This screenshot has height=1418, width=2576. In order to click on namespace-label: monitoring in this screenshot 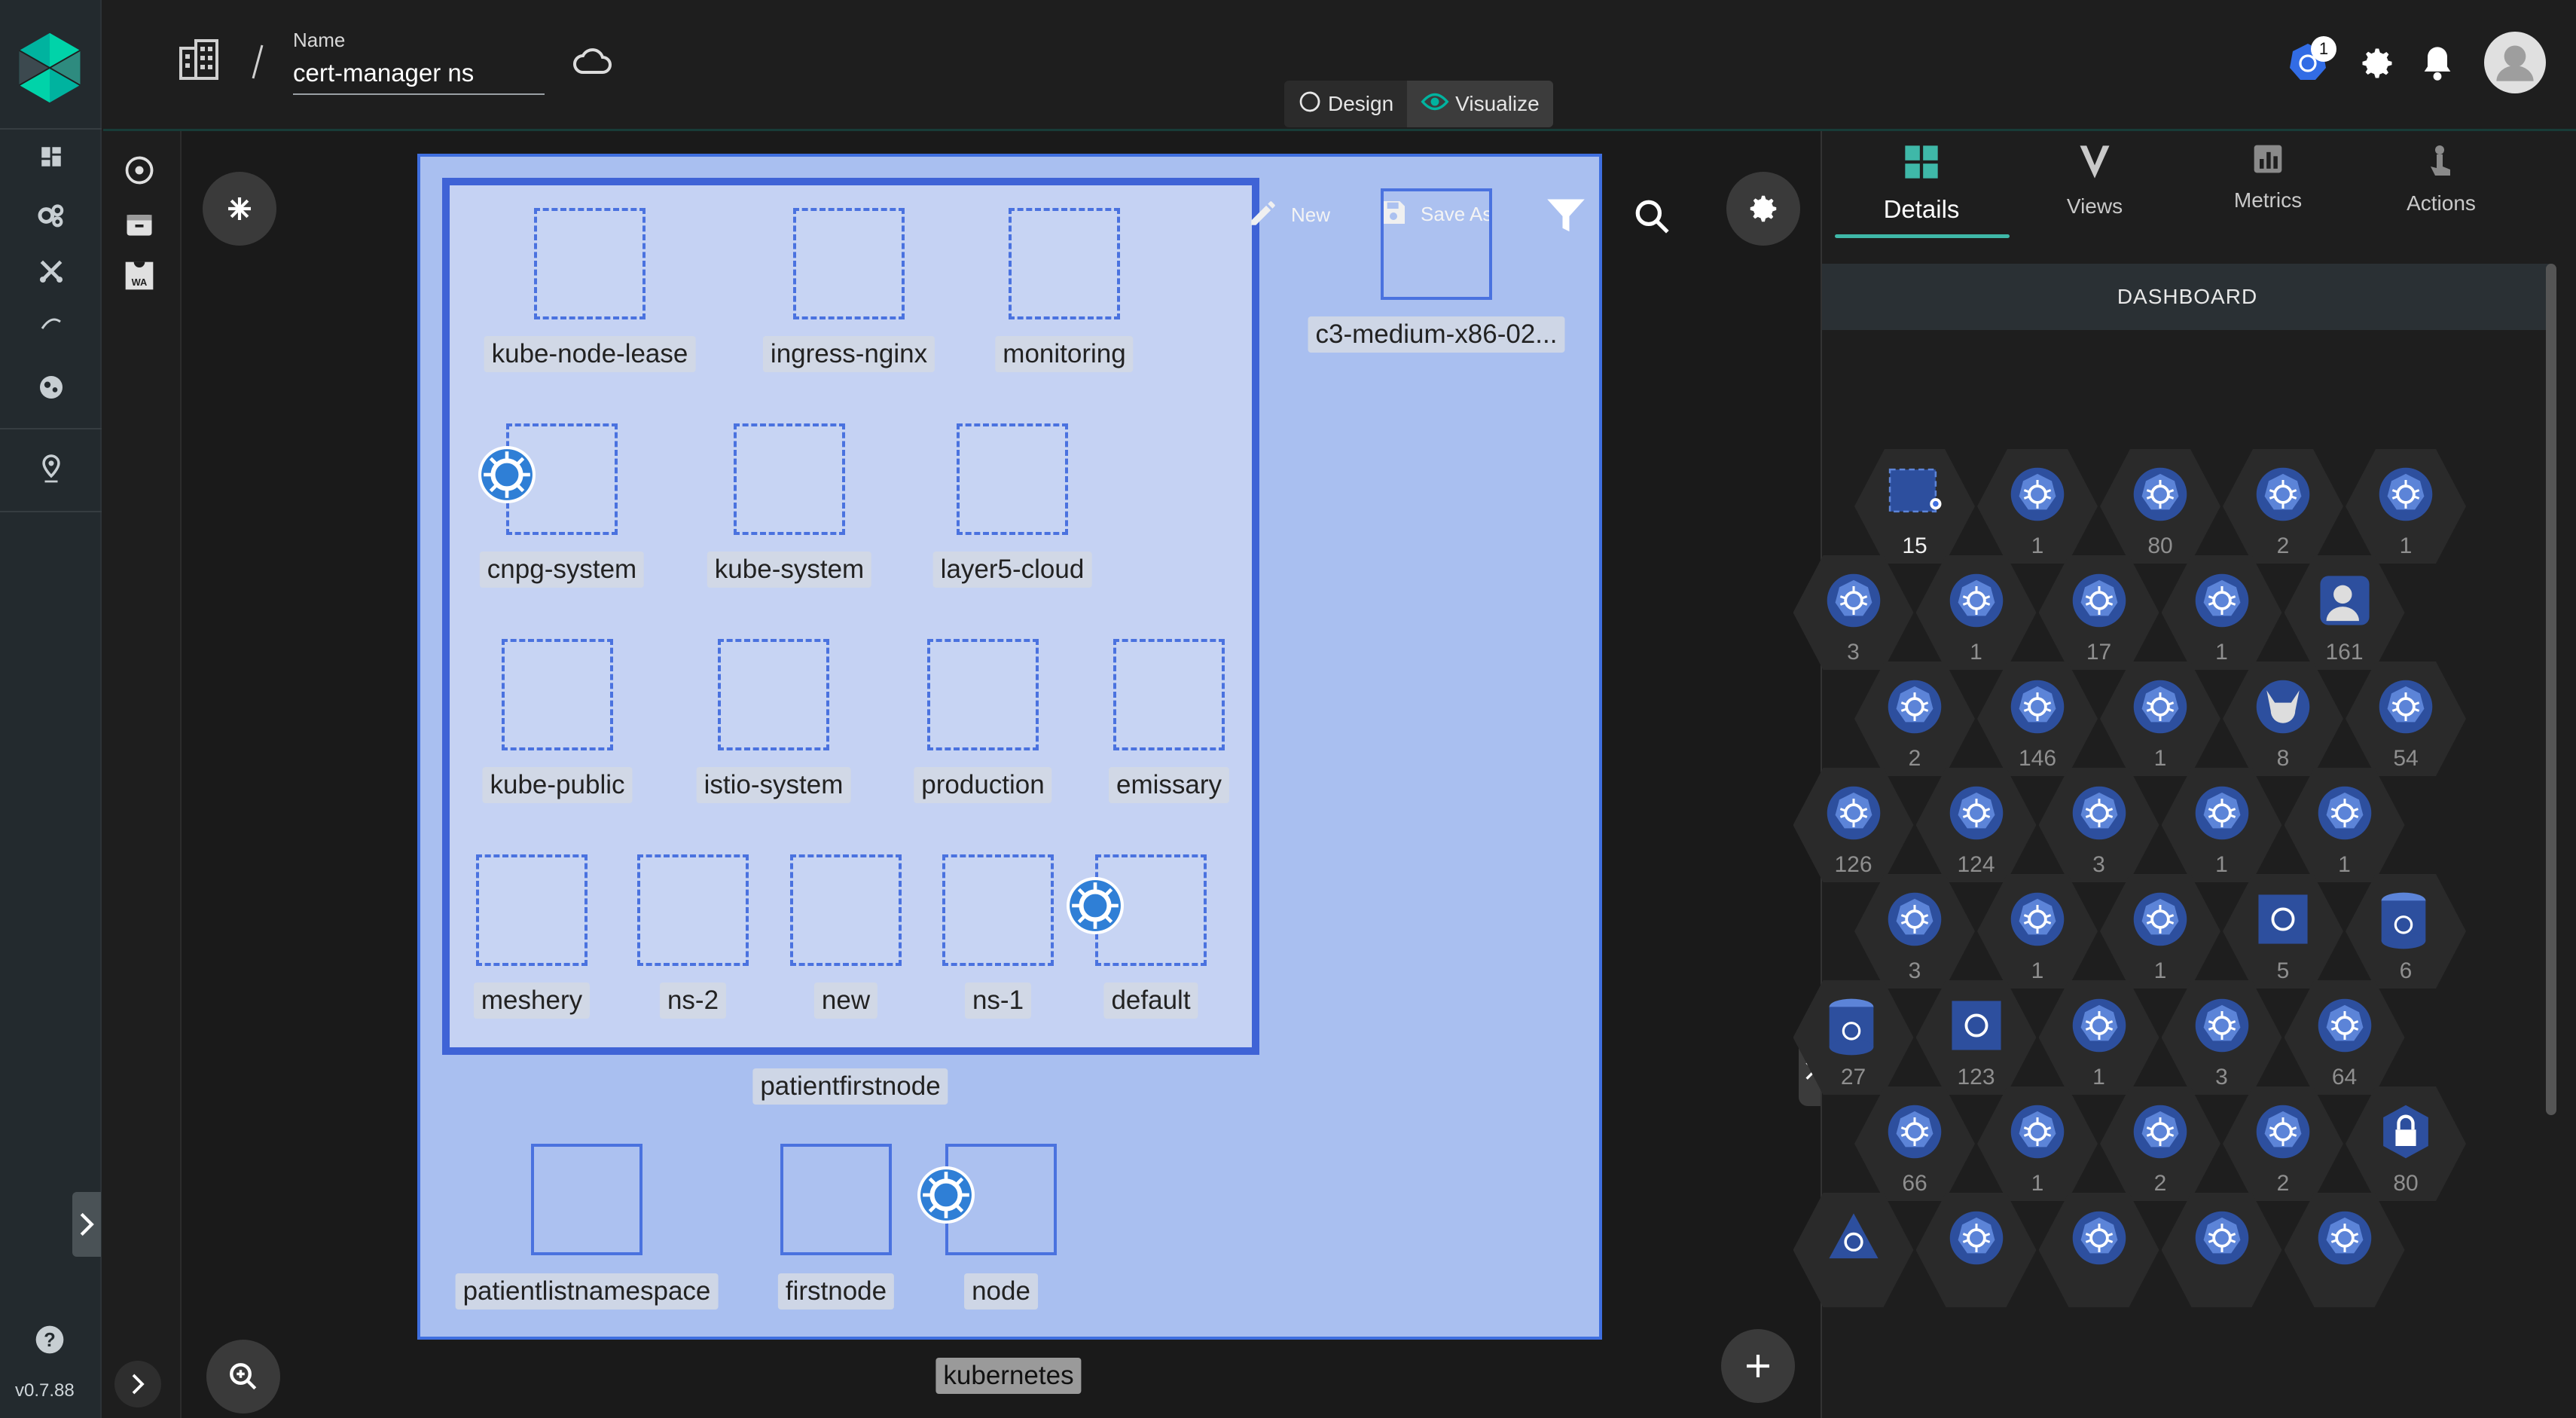, I will do `click(1065, 354)`.